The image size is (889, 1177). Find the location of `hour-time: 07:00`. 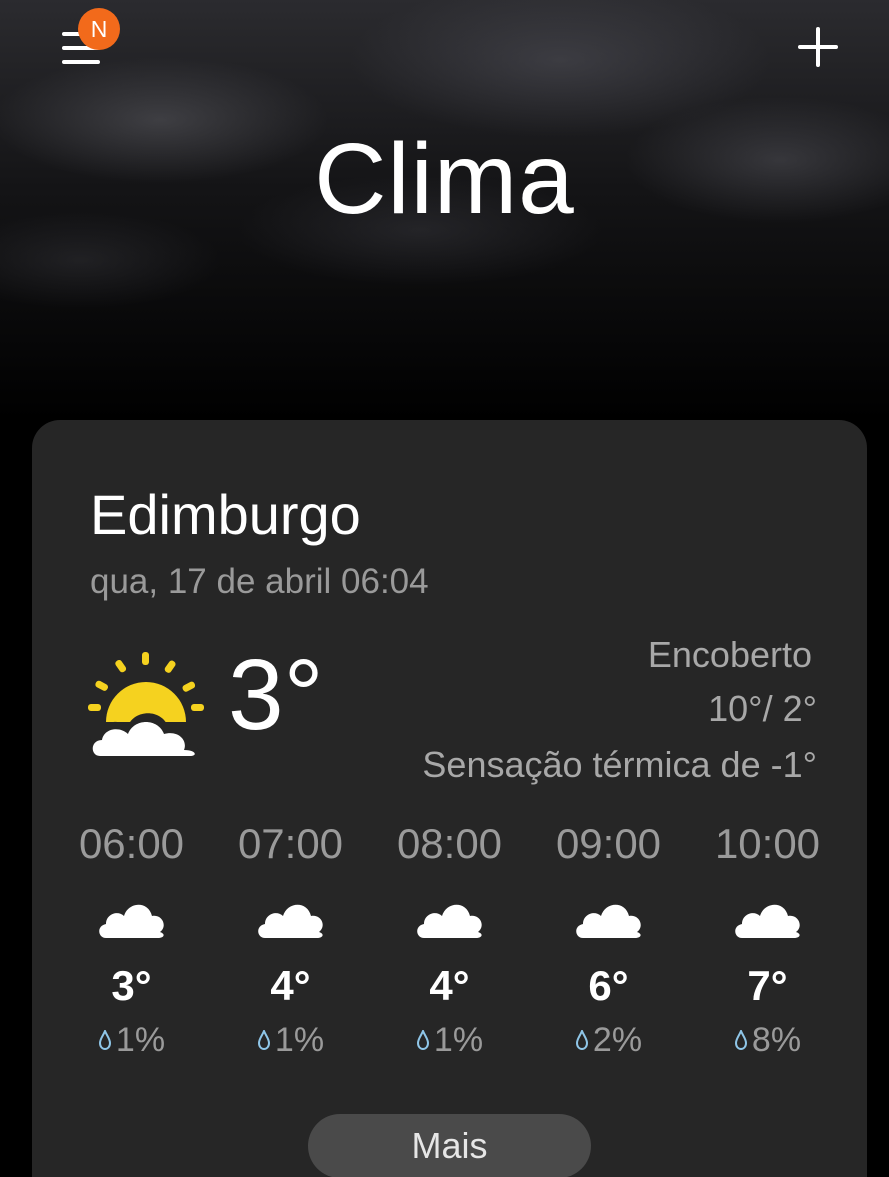

hour-time: 07:00 is located at coordinates (290, 843).